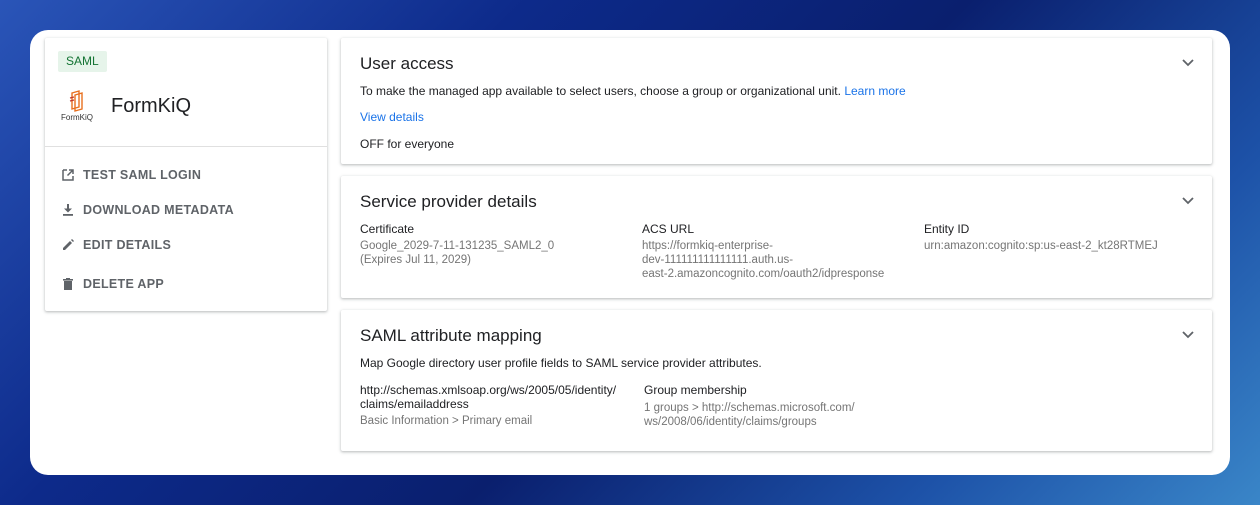  I want to click on test-saml-login-button: TEST SAML LOGIN, so click(131, 175).